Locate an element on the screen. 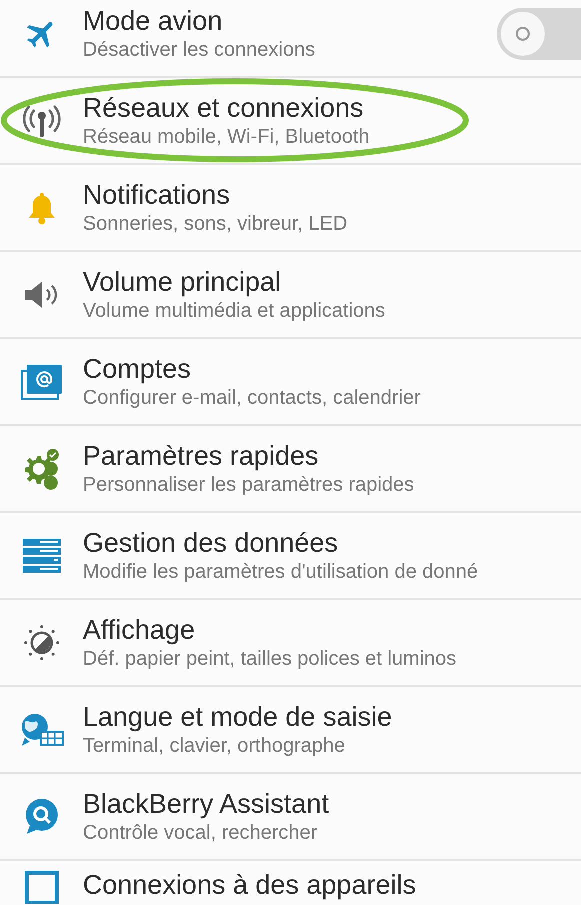 Image resolution: width=581 pixels, height=905 pixels. setting-title: Réseaux et connexions is located at coordinates (223, 108).